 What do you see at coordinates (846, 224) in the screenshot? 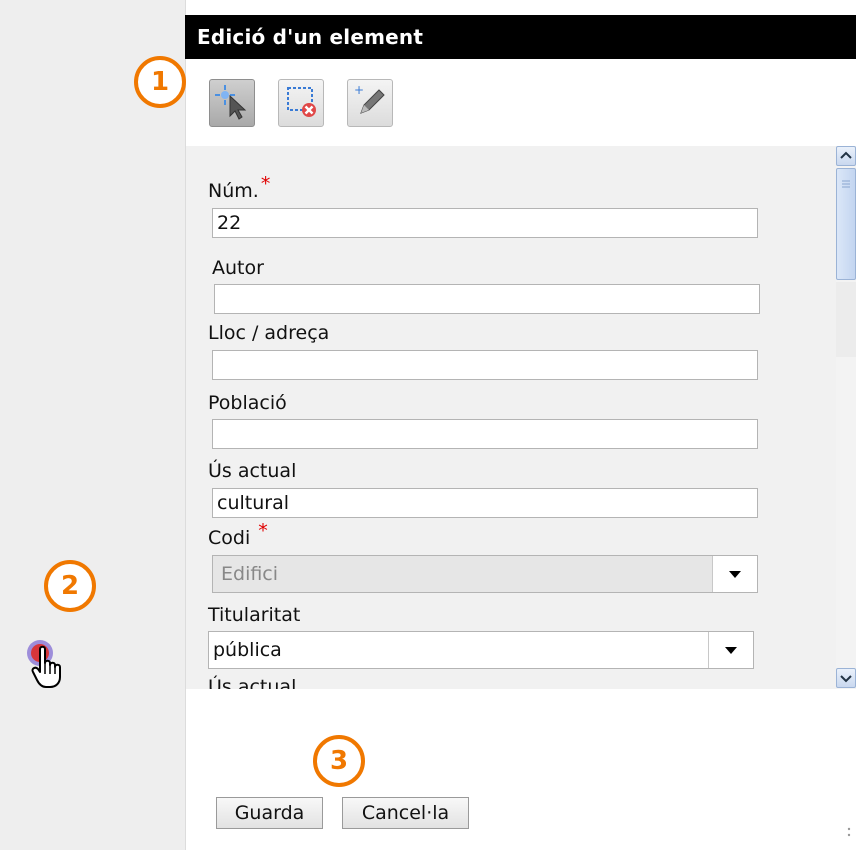
I see `scroll-thumb` at bounding box center [846, 224].